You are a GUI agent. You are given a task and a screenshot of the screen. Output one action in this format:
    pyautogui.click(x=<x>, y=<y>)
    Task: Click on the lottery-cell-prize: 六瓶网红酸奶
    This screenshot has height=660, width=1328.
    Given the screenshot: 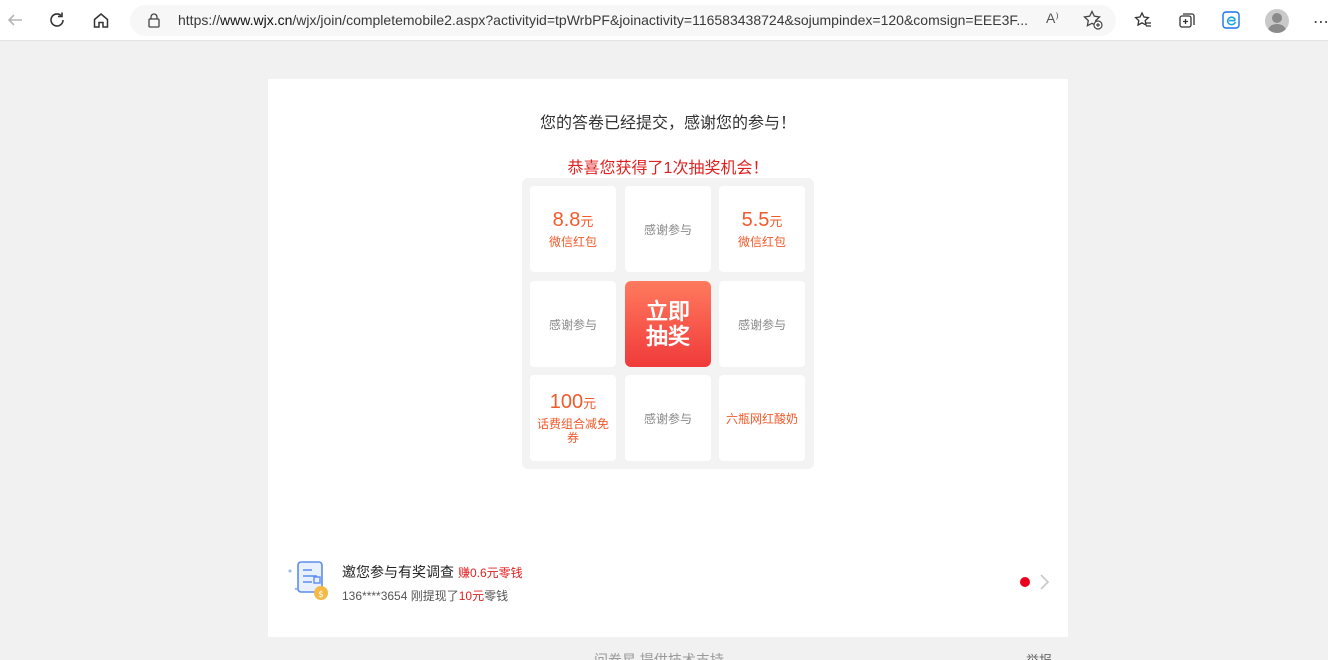 What is the action you would take?
    pyautogui.click(x=762, y=418)
    